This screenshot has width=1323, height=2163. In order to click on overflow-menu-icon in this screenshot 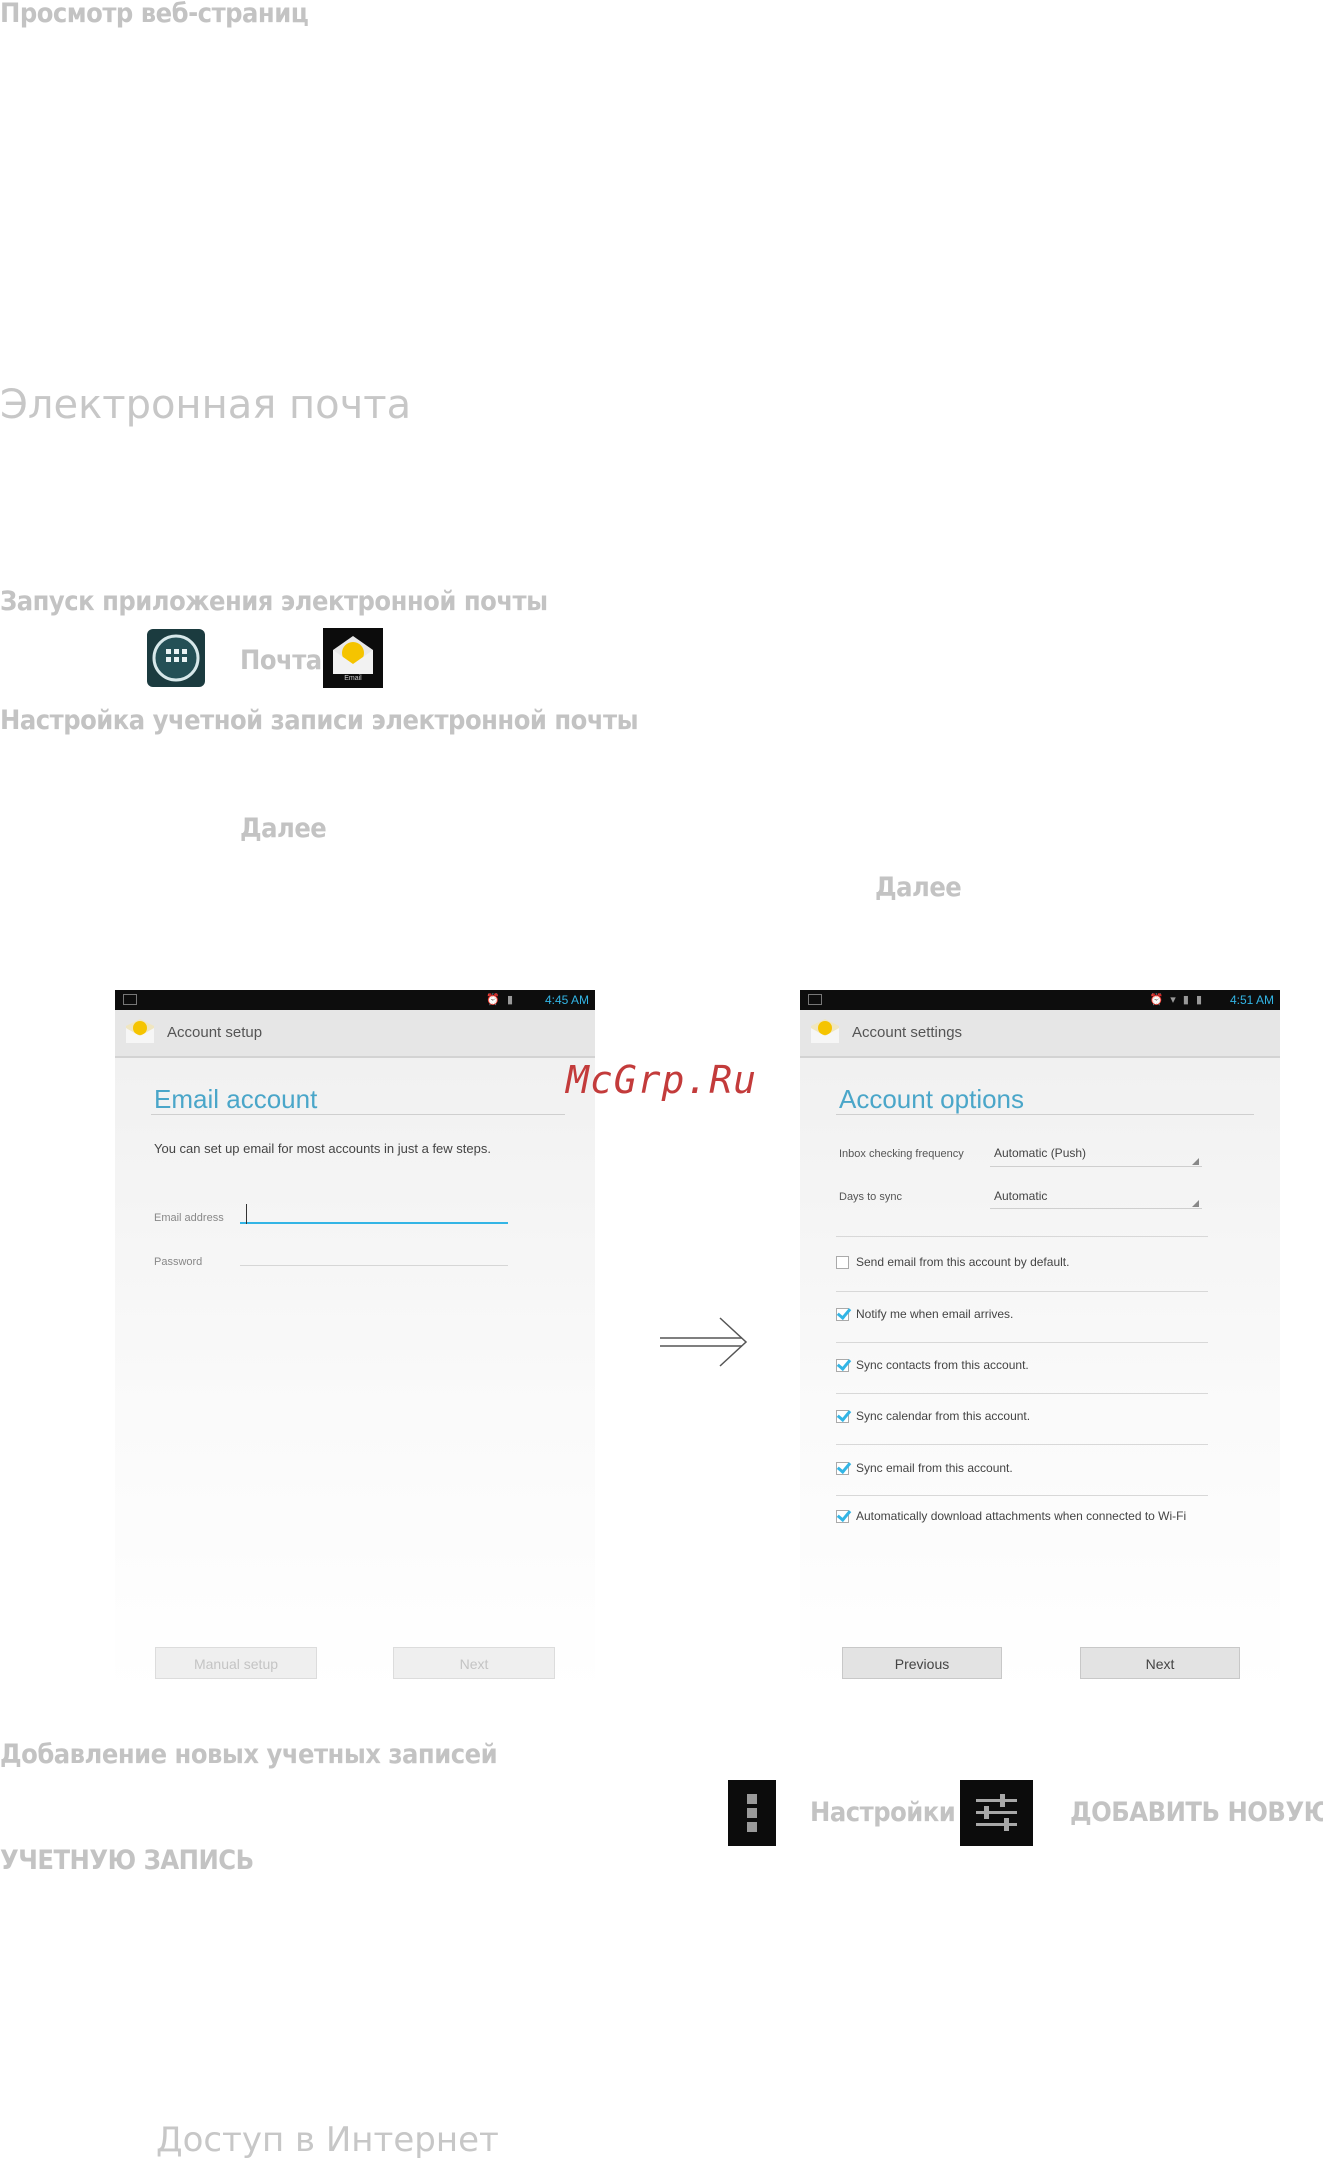, I will do `click(752, 1813)`.